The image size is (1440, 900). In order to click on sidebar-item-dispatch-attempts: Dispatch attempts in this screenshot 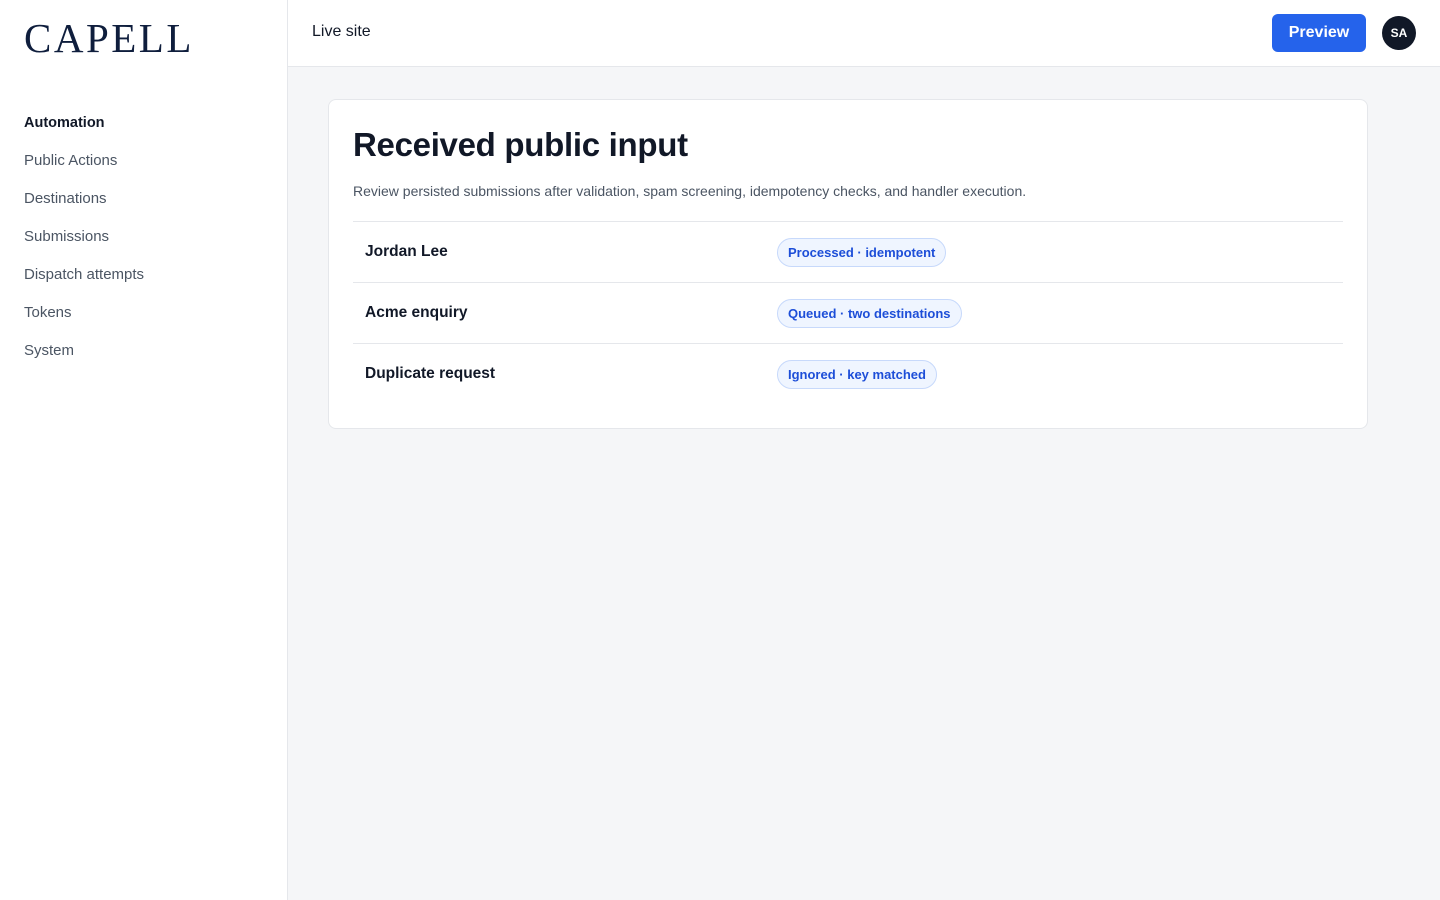, I will do `click(144, 284)`.